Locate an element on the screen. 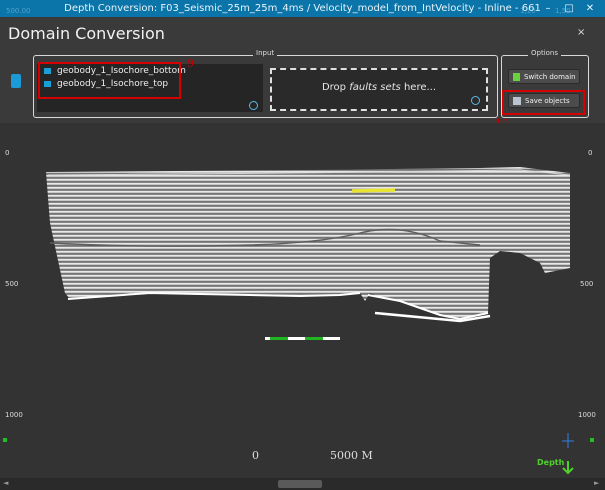 Image resolution: width=605 pixels, height=490 pixels. panel-title: Domain Conversion is located at coordinates (86, 33).